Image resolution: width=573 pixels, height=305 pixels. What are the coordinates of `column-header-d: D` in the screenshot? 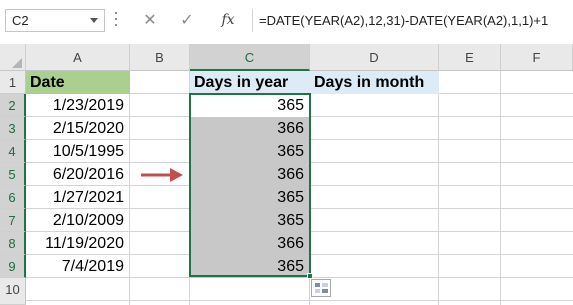 It's located at (374, 57).